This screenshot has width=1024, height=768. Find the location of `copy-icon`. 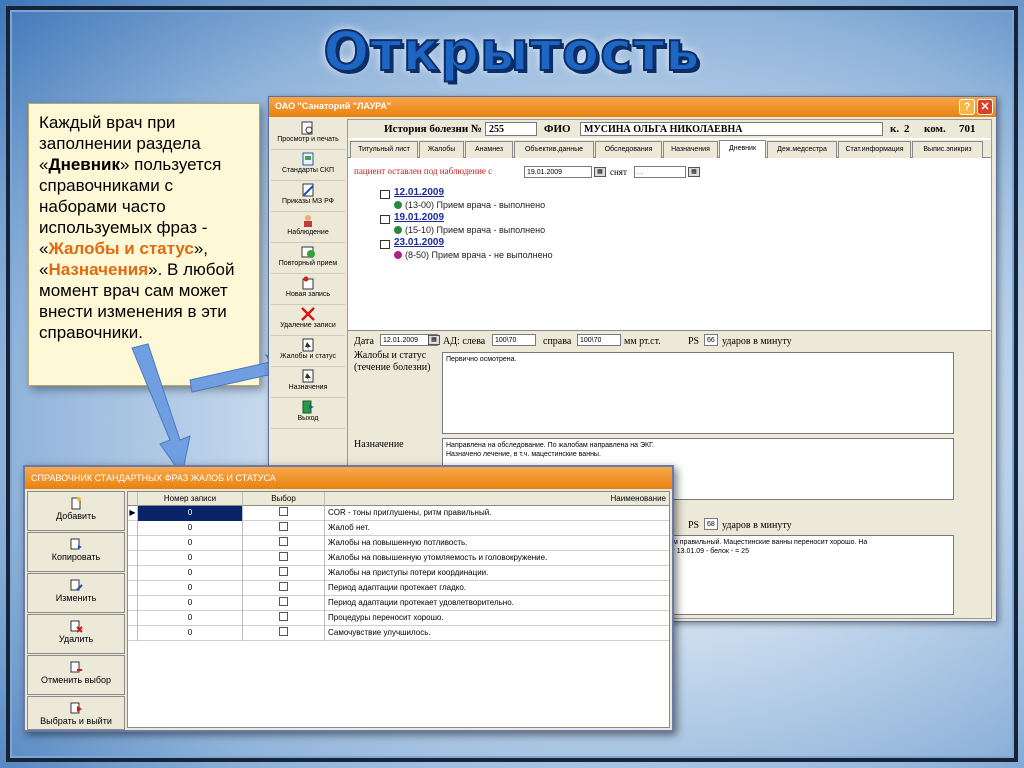

copy-icon is located at coordinates (76, 544).